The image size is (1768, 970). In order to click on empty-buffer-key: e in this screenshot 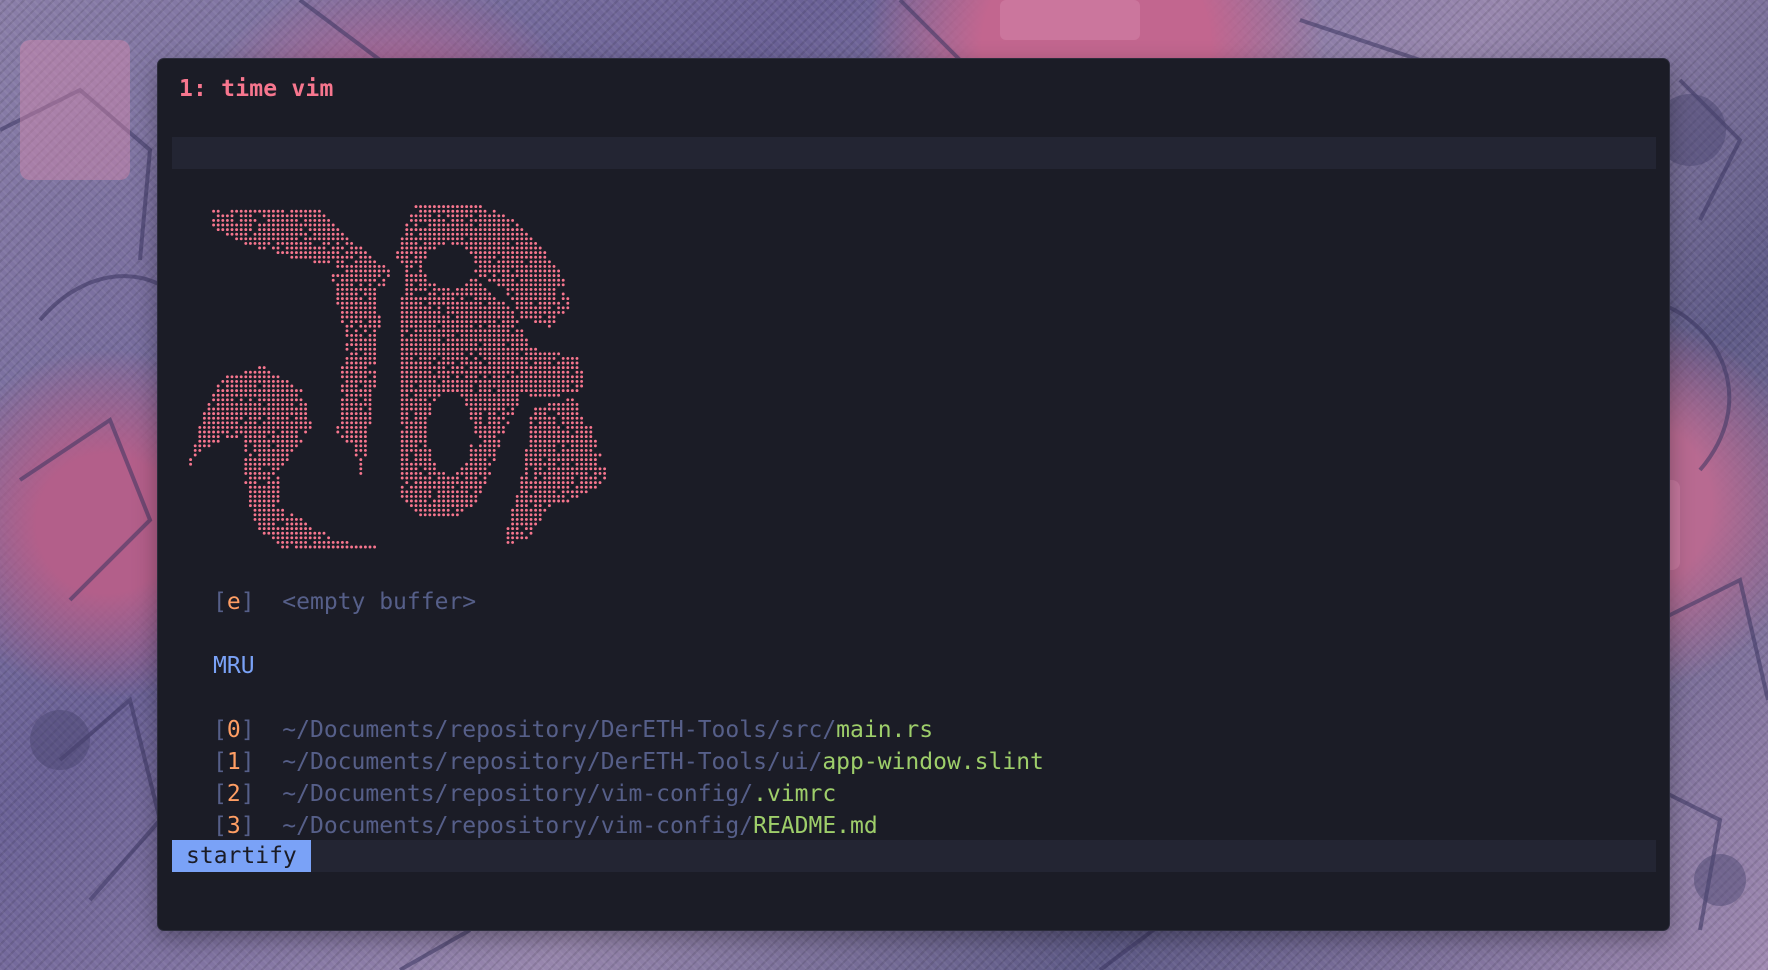, I will do `click(233, 602)`.